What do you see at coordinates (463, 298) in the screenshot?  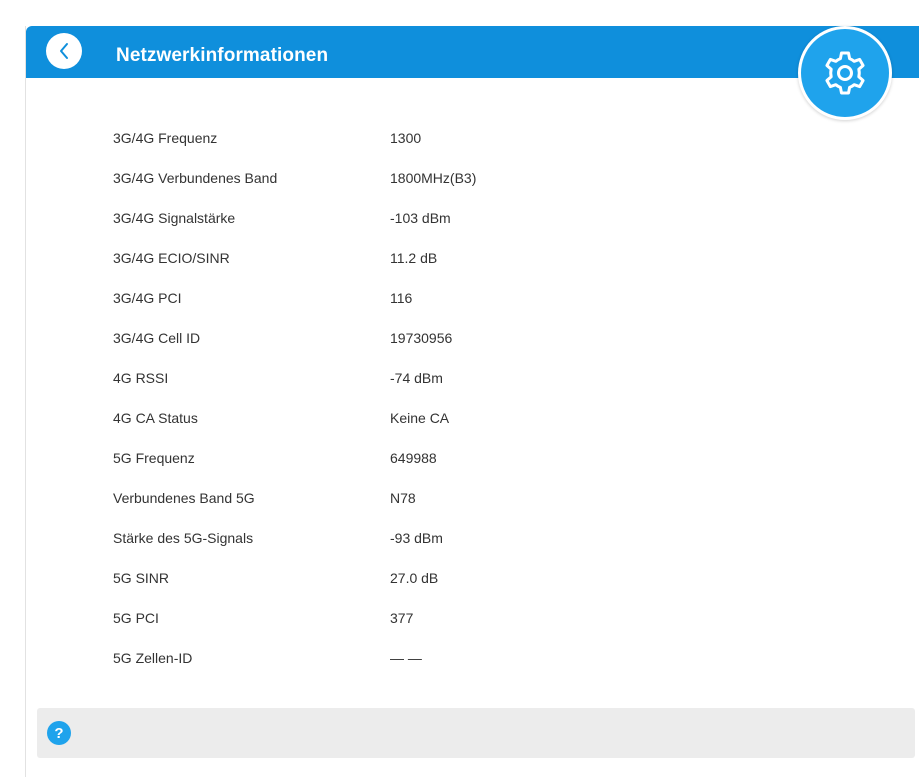 I see `info-row-3g4g-pci: 3G/4G PCI 116` at bounding box center [463, 298].